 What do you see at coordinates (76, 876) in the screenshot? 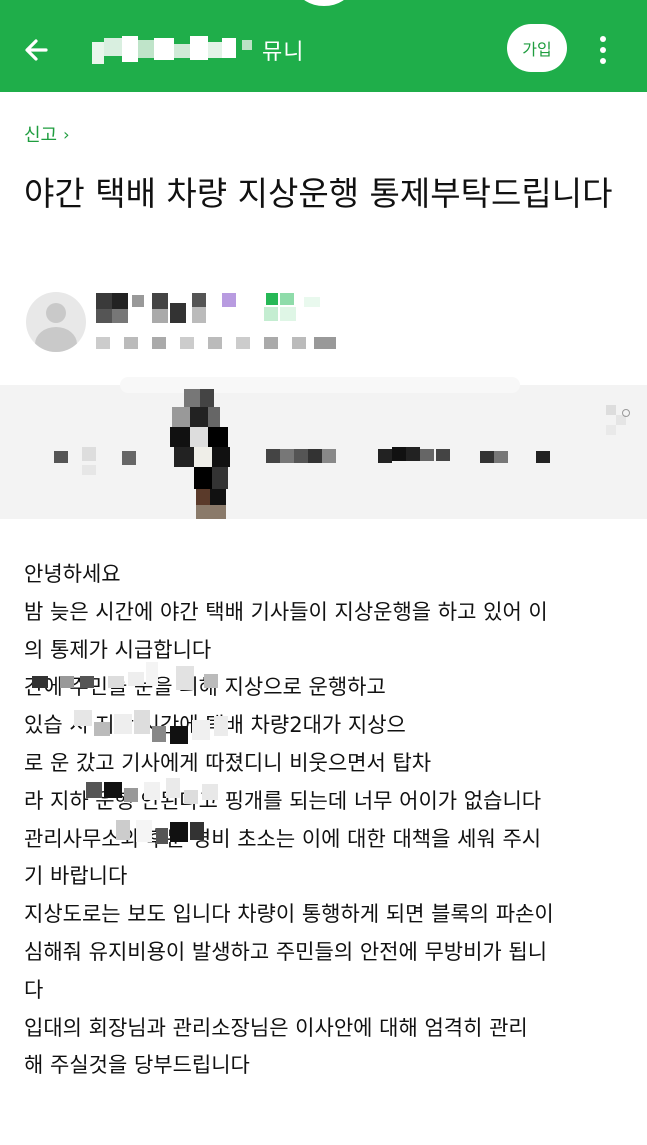
I see `body-line: 기 바랍니다` at bounding box center [76, 876].